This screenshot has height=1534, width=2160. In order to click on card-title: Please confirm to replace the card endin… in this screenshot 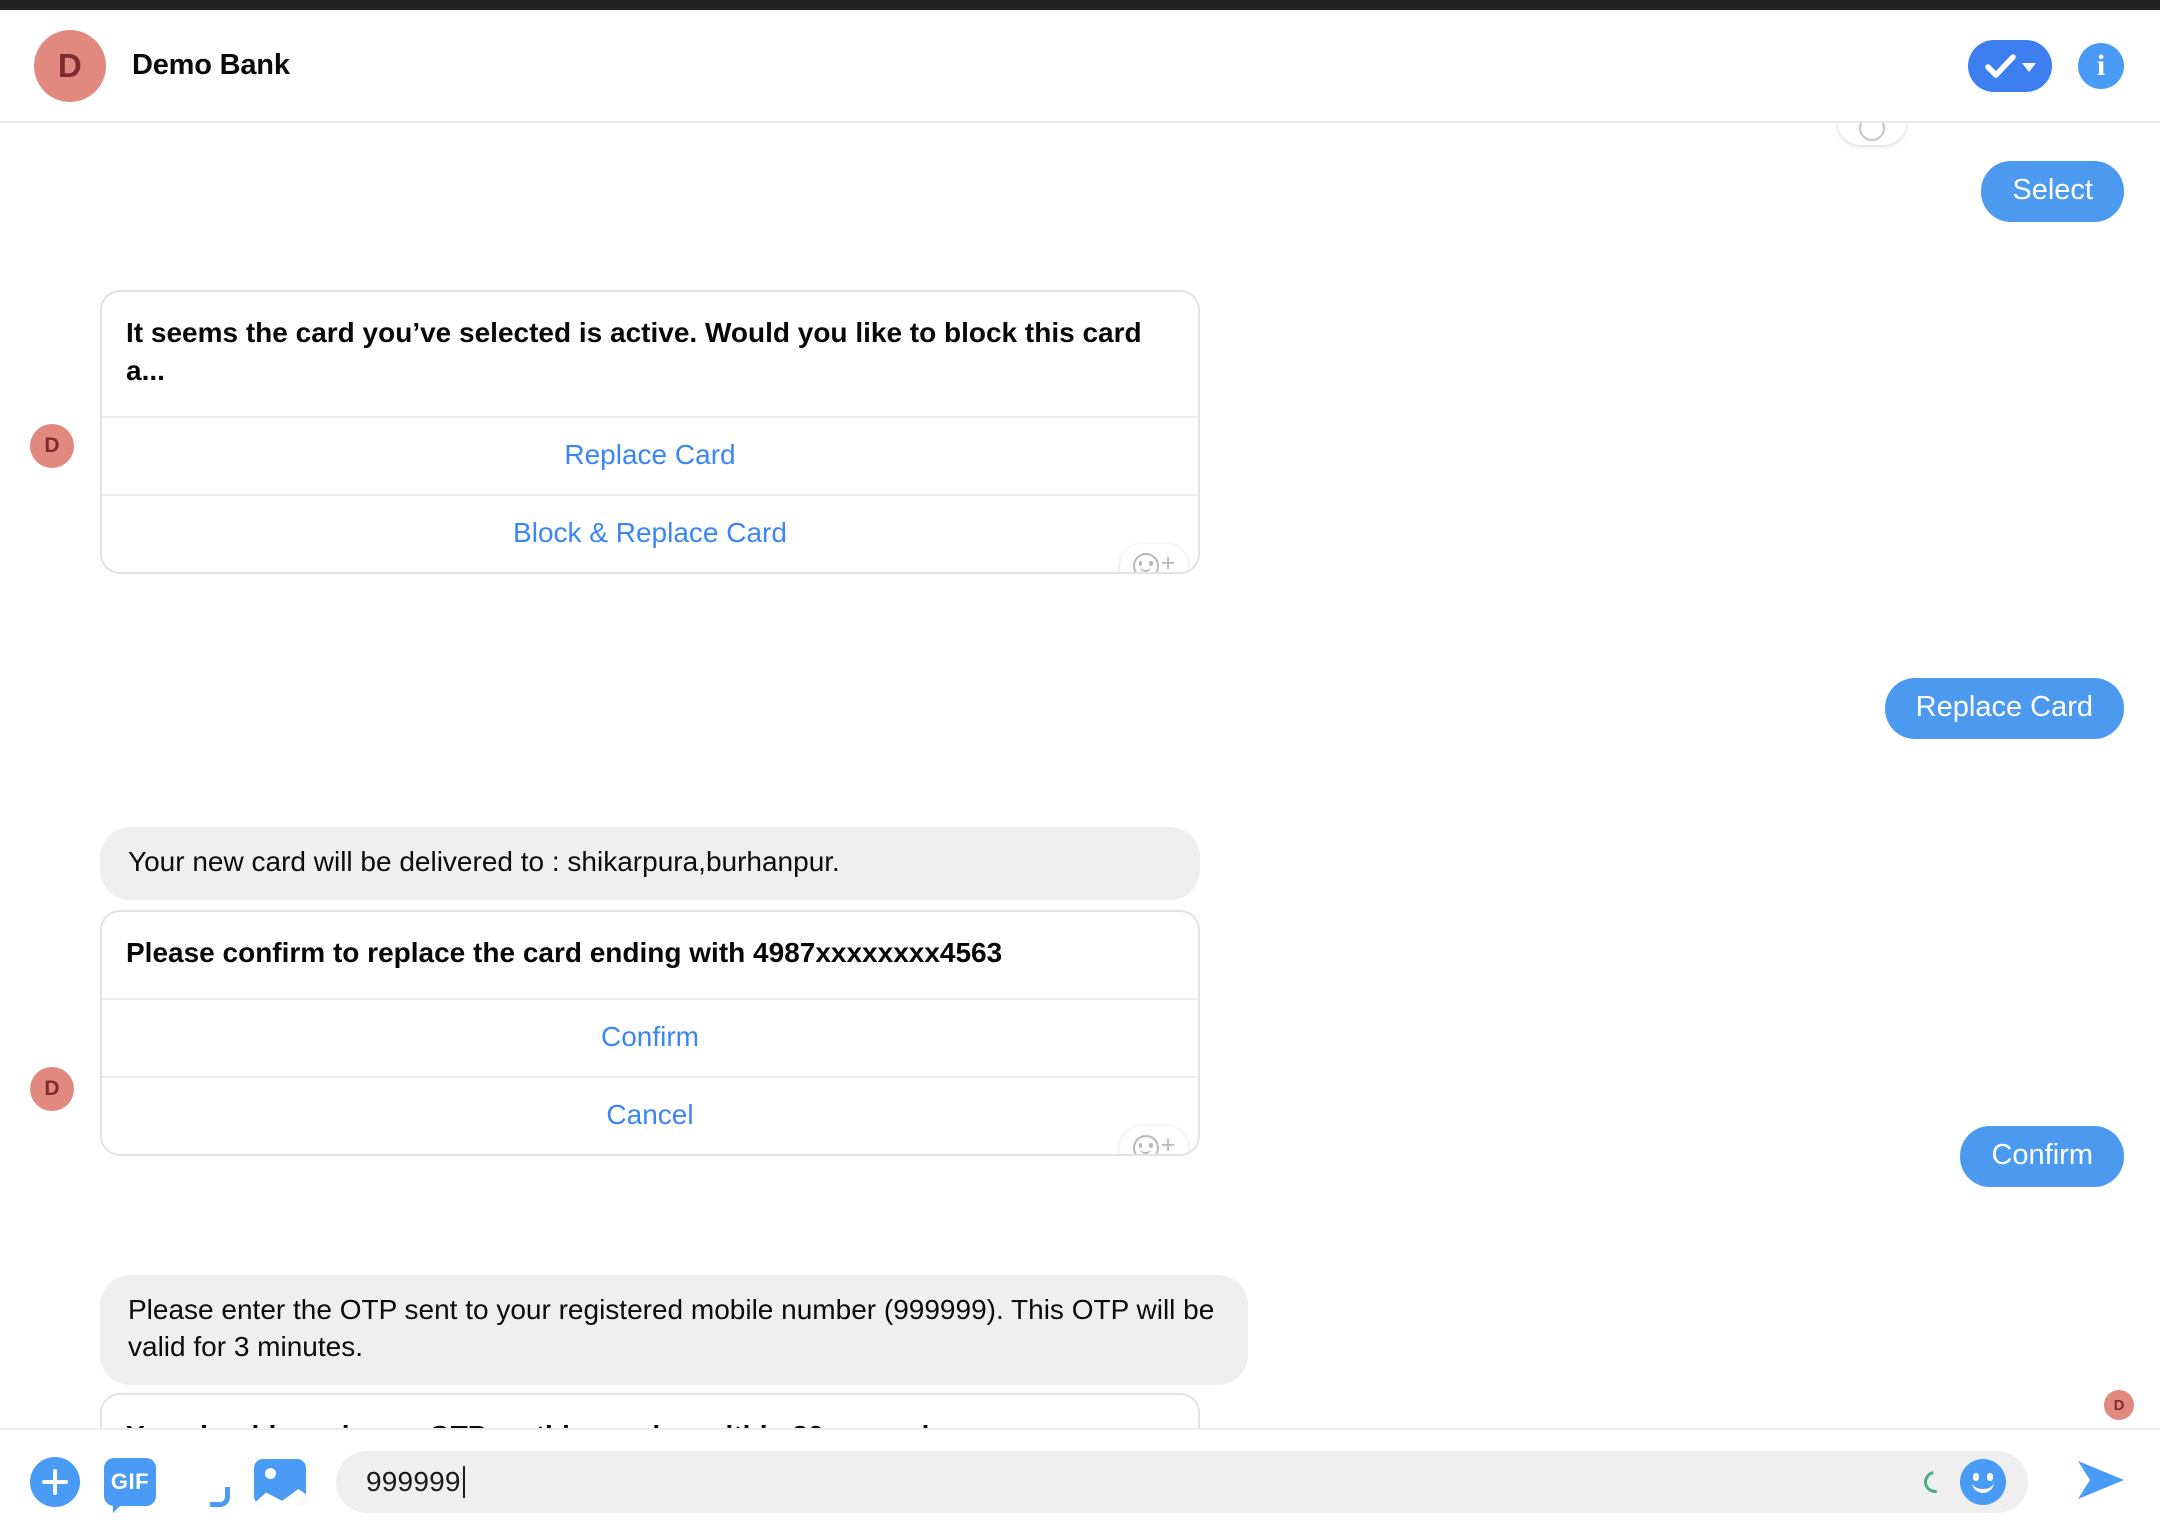, I will do `click(564, 952)`.